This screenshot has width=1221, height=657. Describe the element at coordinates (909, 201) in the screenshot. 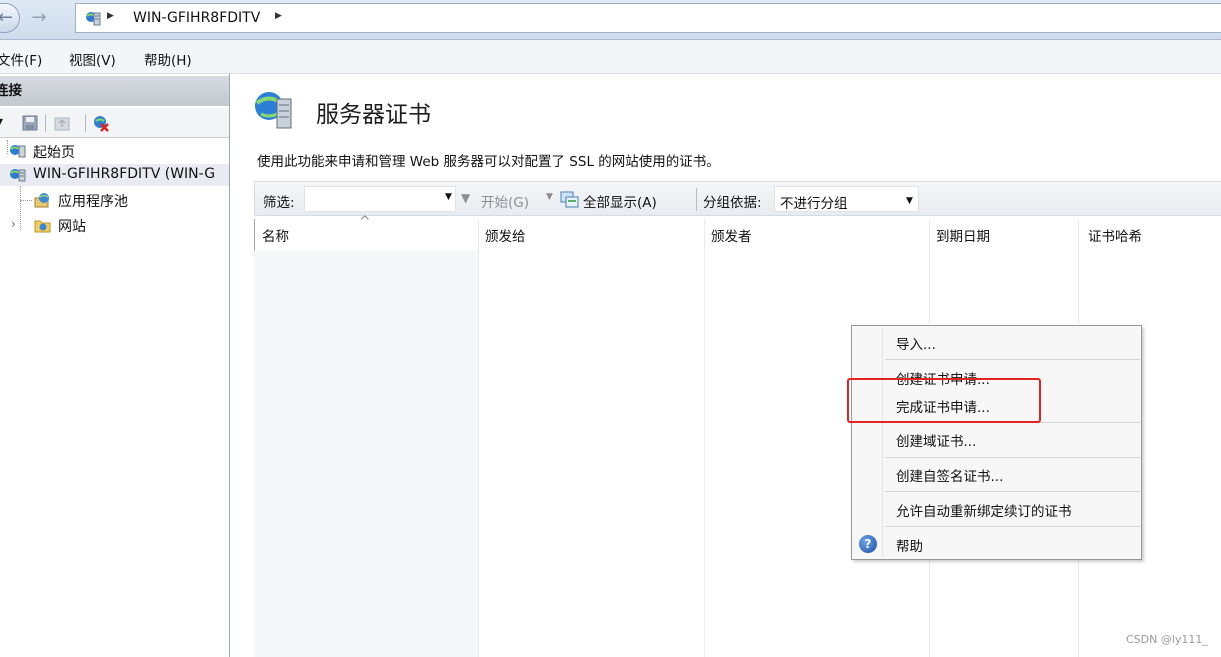

I see `group-by-dropdown-icon: ▼` at that location.